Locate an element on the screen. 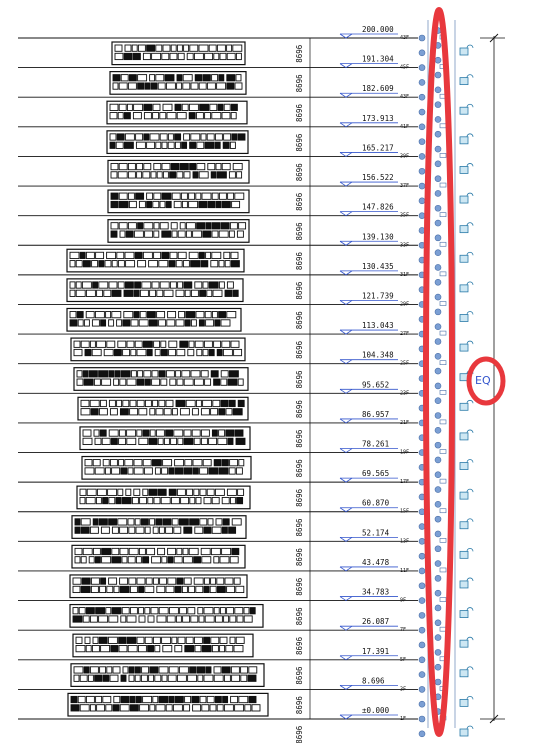 The width and height of the screenshot is (536, 743). level-label: 13F is located at coordinates (404, 541).